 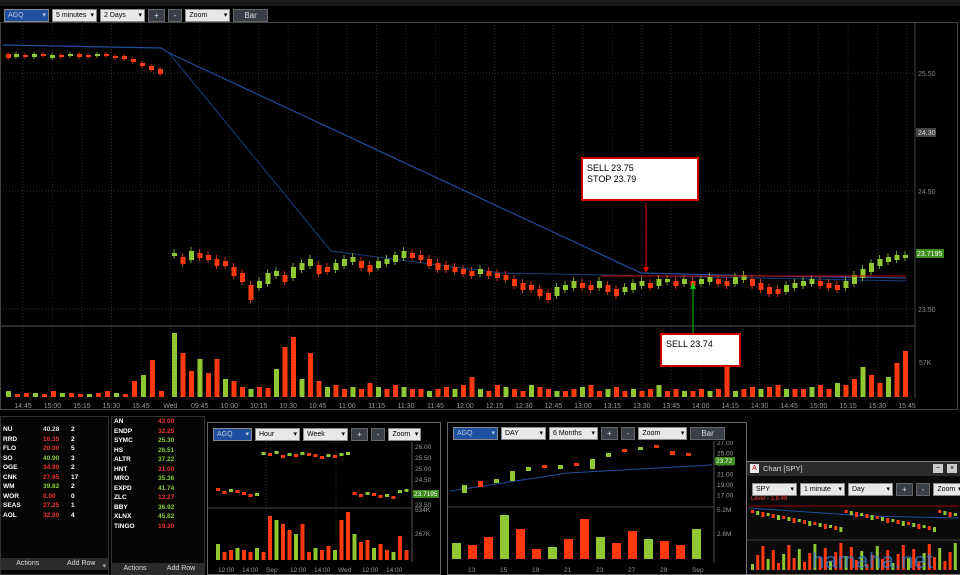 I want to click on close-icon: ×, so click(x=952, y=468).